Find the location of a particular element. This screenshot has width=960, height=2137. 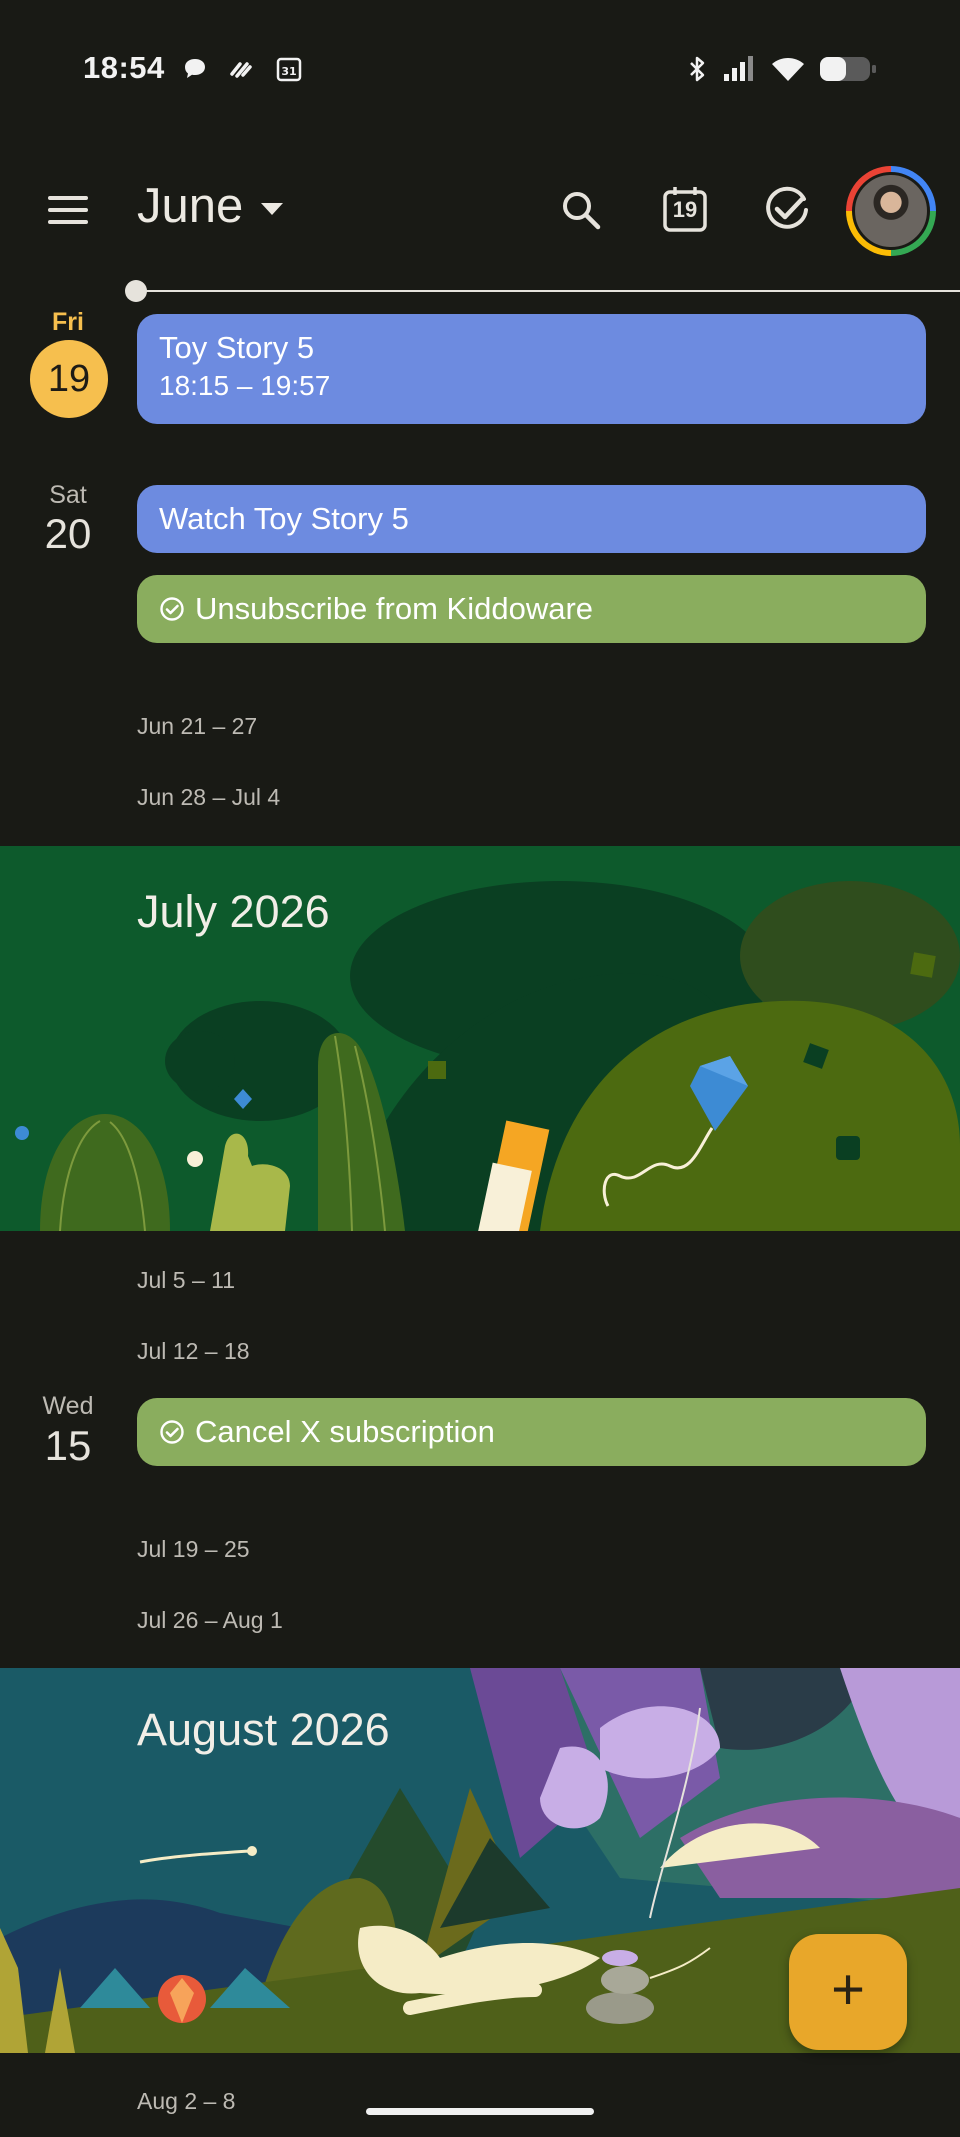

week-range-label: Aug 2 – 8 is located at coordinates (186, 2101).